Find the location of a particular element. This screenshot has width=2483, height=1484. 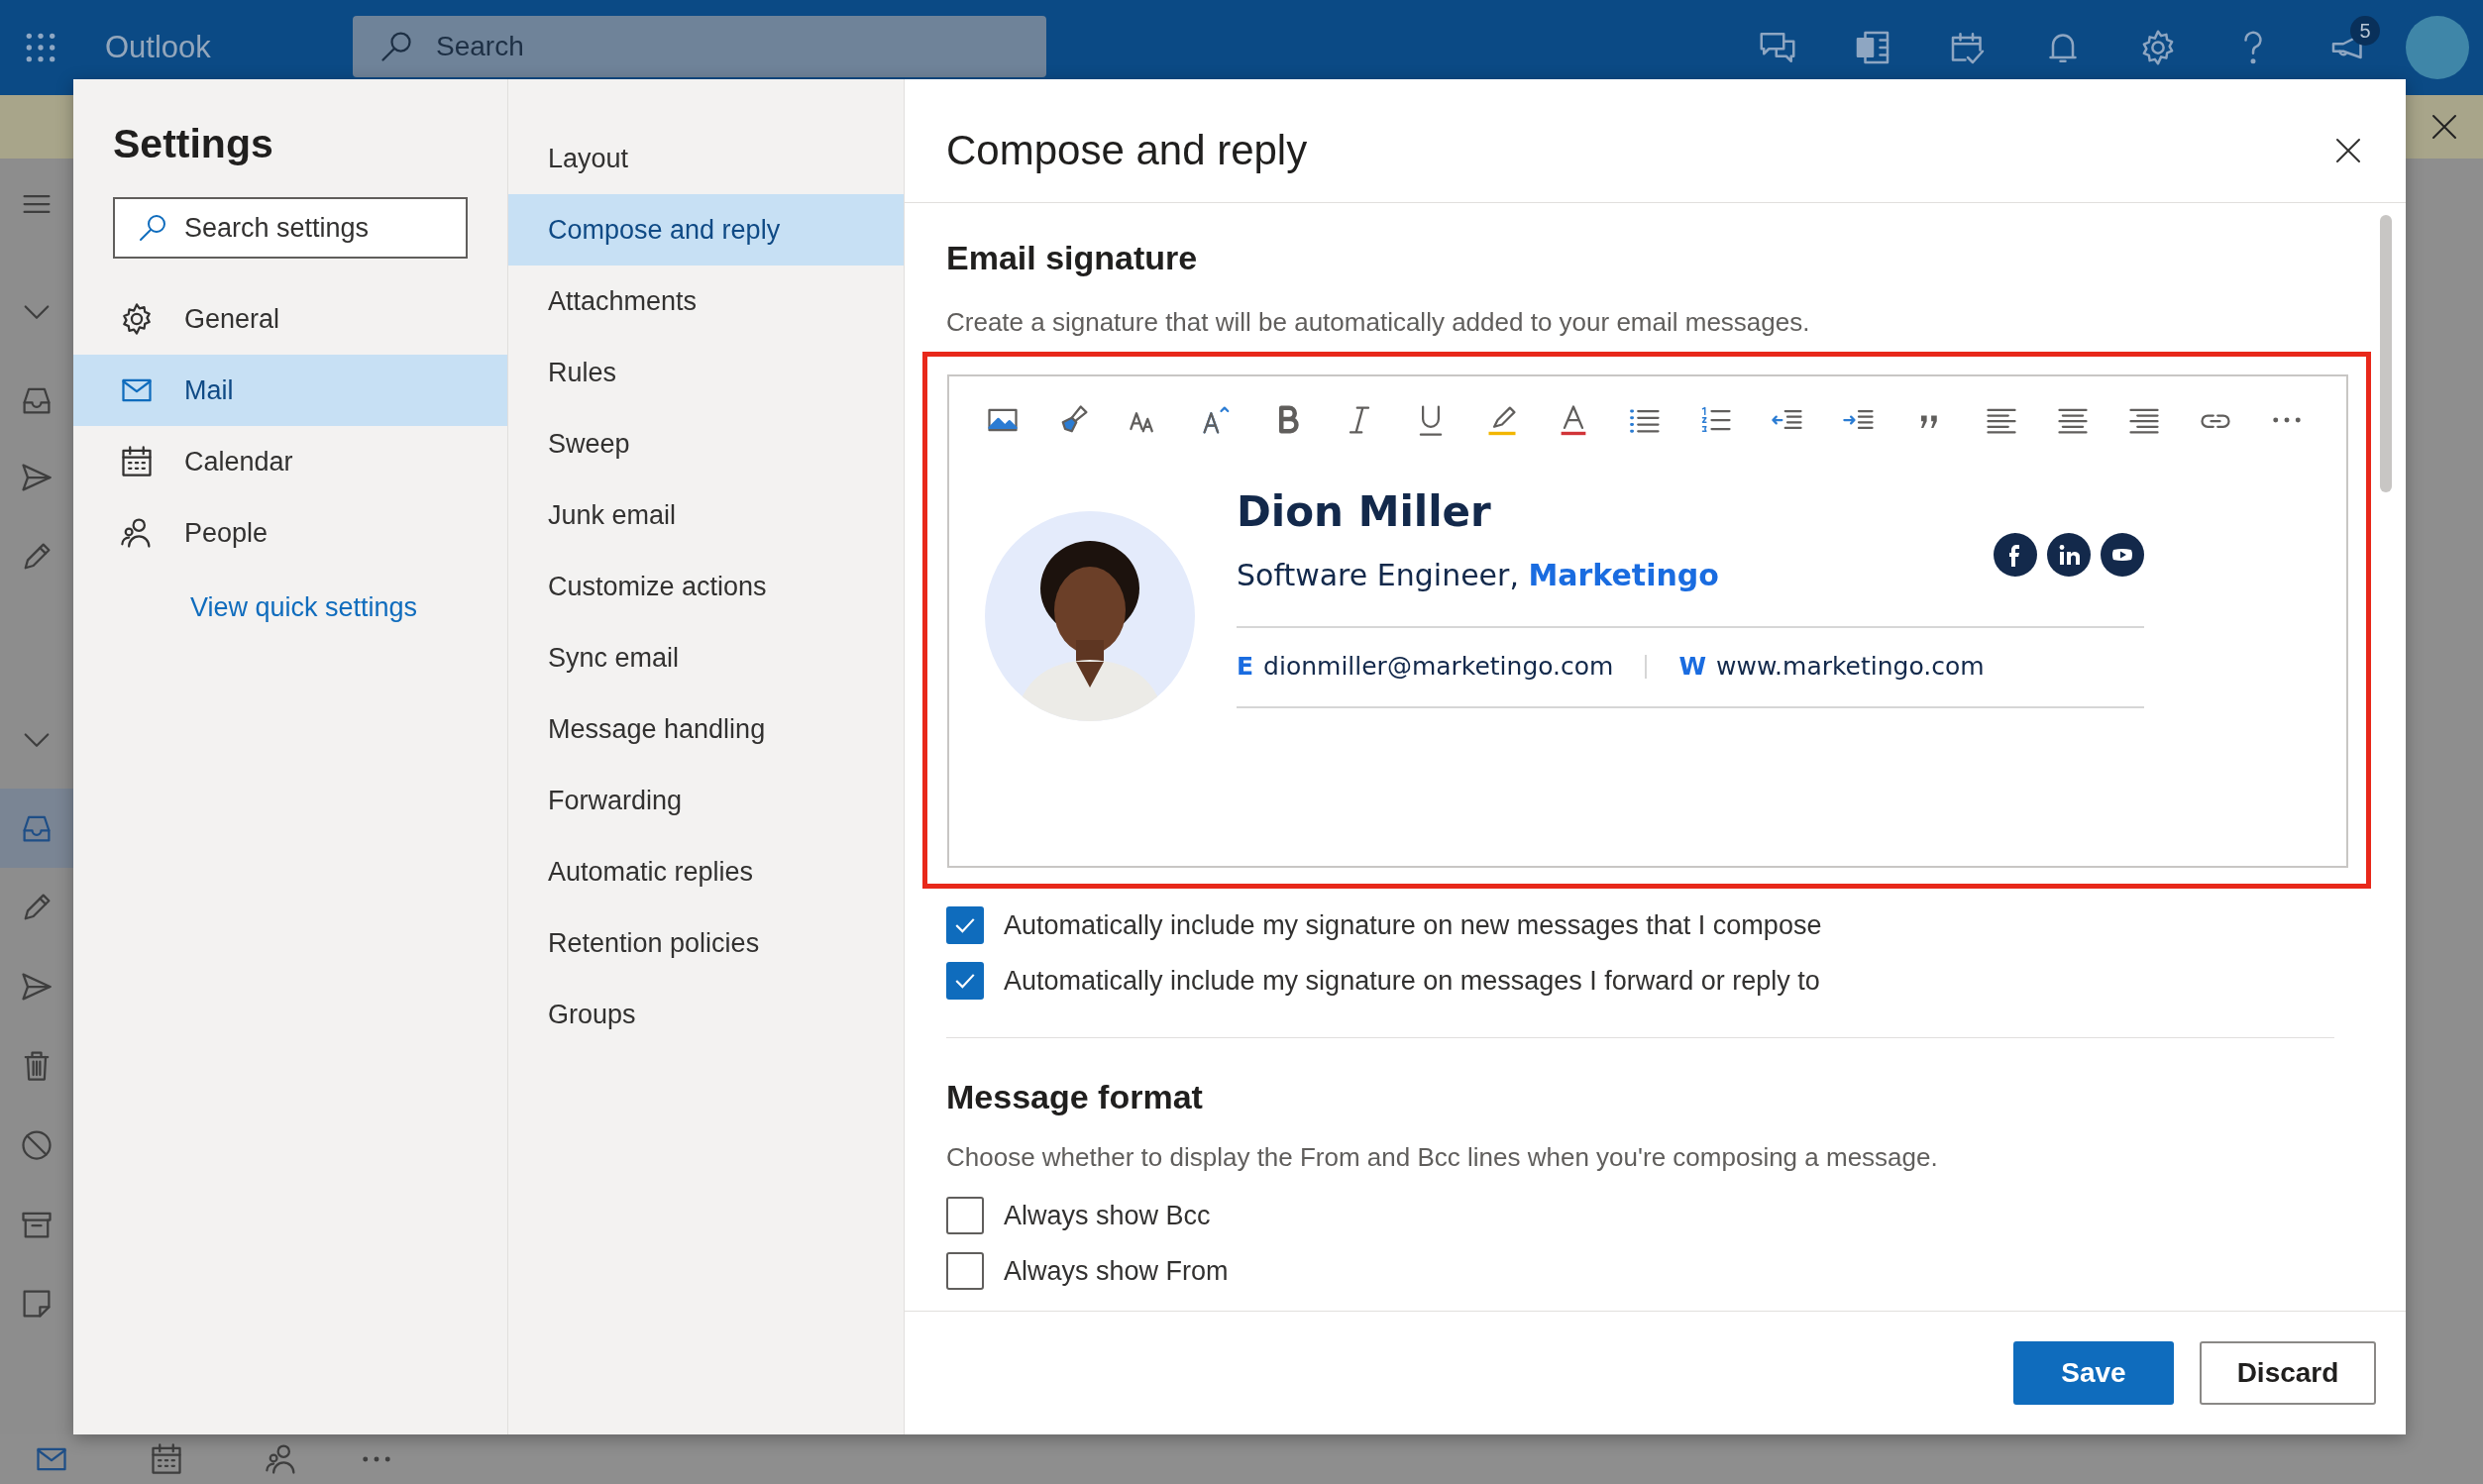

section-heading: Message format is located at coordinates (1075, 1097).